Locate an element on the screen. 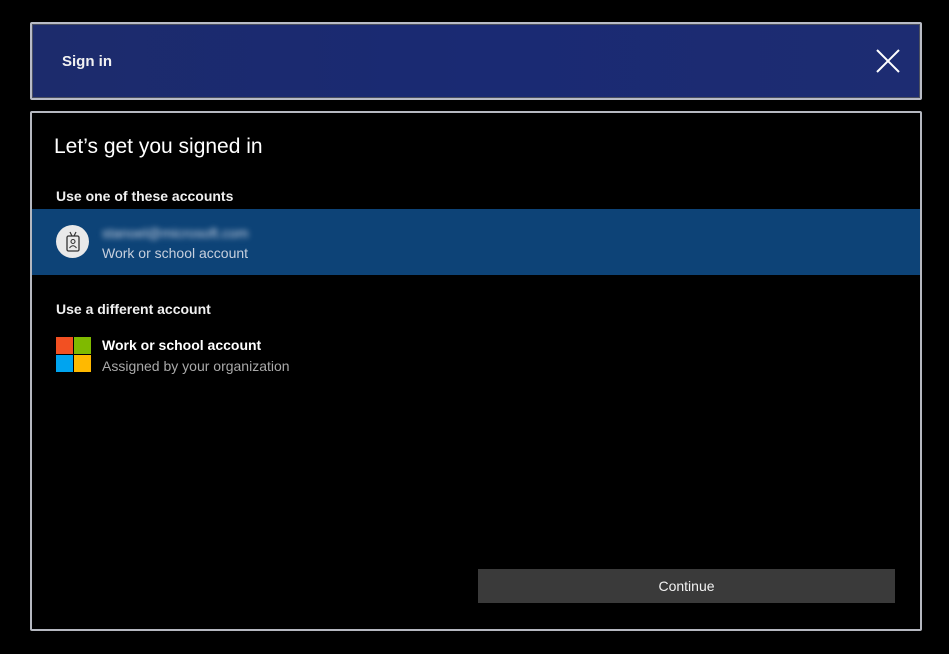  avatar is located at coordinates (72, 241).